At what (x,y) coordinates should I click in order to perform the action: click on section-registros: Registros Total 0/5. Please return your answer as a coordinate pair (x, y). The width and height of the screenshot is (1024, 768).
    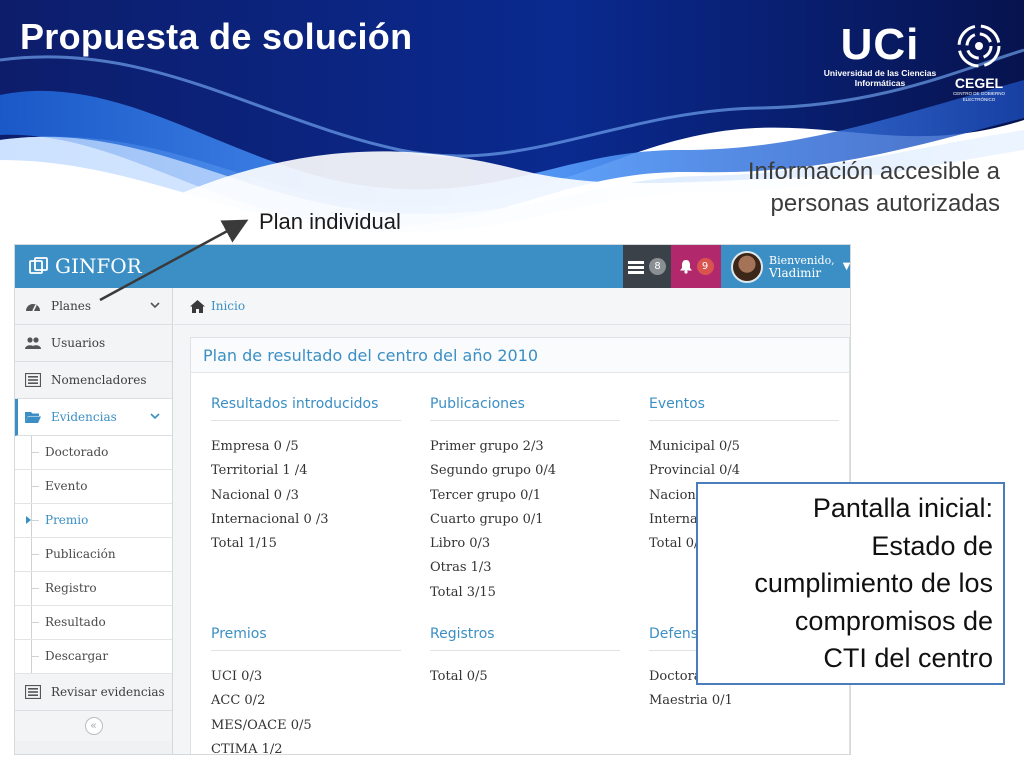
    Looking at the image, I should click on (525, 657).